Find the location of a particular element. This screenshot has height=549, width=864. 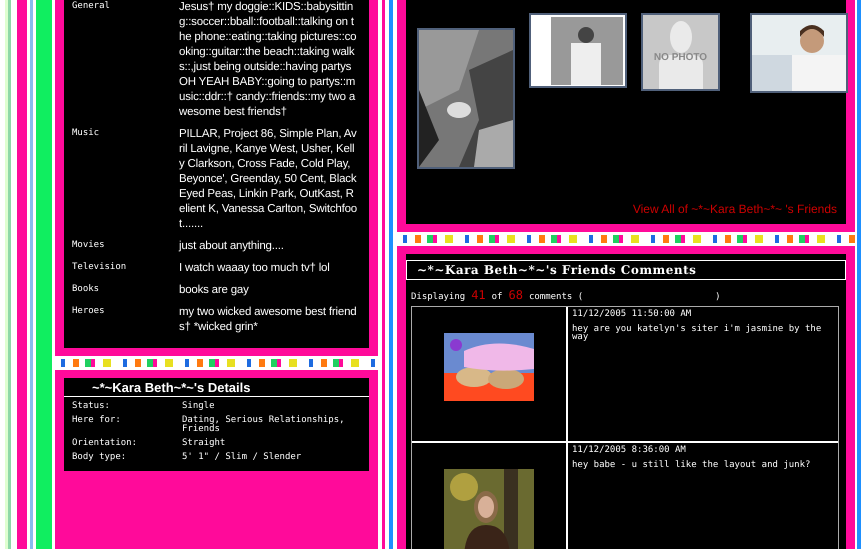

of-label: of is located at coordinates (497, 297).